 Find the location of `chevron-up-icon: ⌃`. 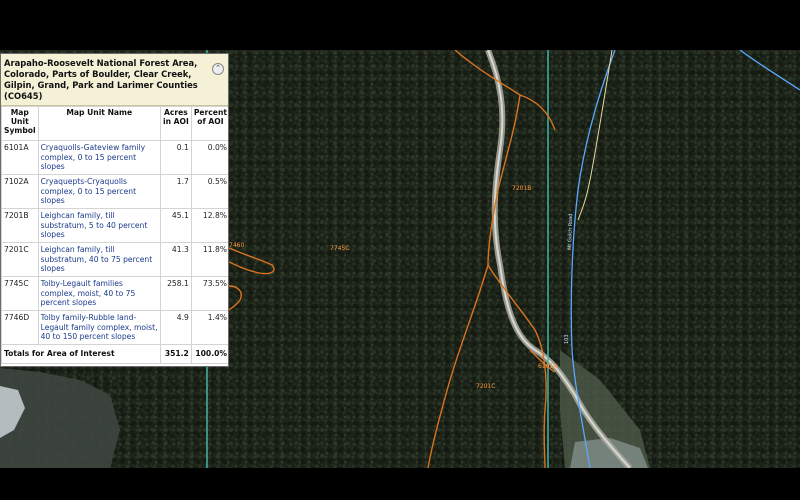

chevron-up-icon: ⌃ is located at coordinates (218, 69).